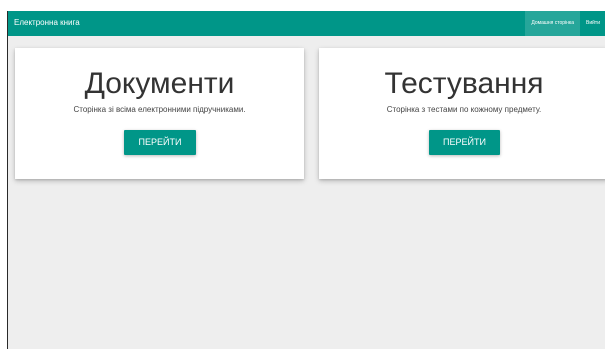 This screenshot has height=349, width=605. What do you see at coordinates (552, 23) in the screenshot?
I see `nav-link-home: Домашня сторінка` at bounding box center [552, 23].